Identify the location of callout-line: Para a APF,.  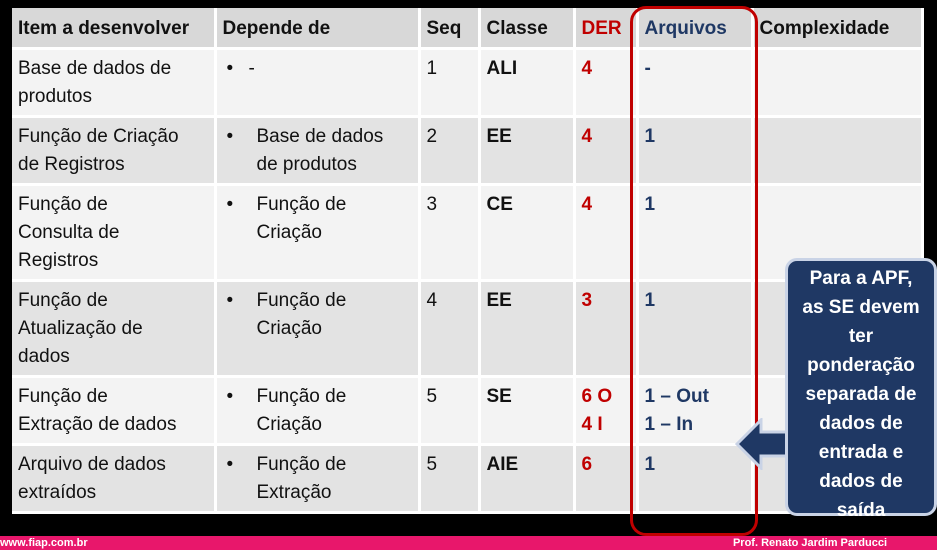
(861, 278).